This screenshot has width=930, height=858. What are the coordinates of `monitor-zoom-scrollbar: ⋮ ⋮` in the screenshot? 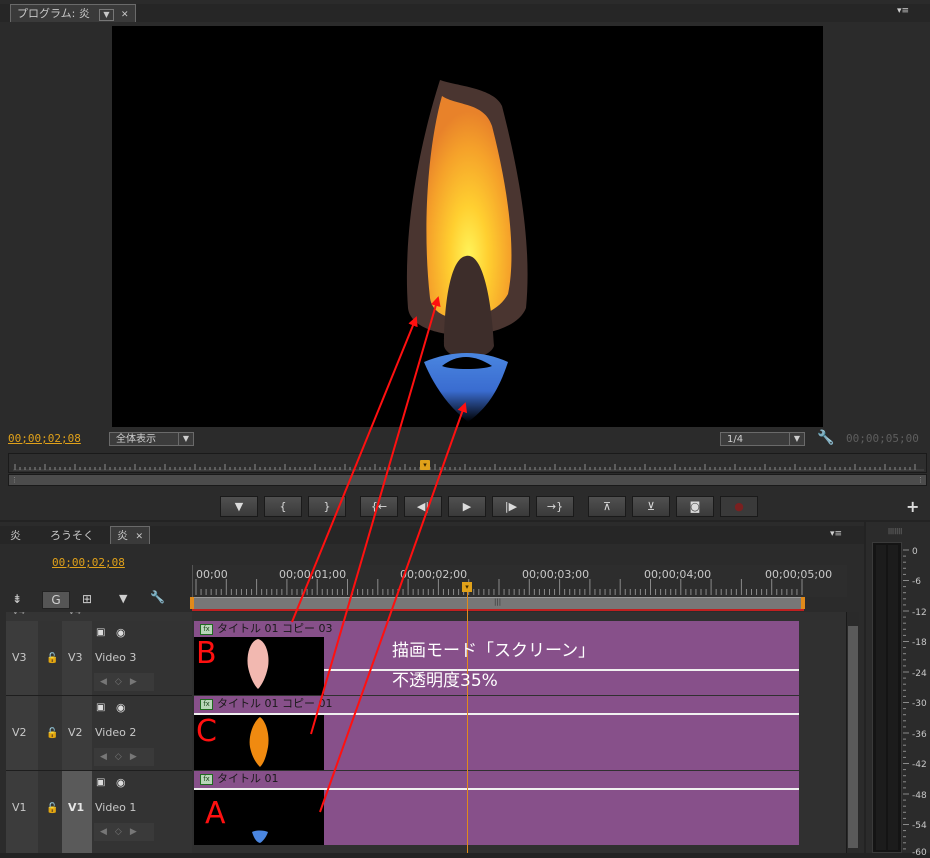 It's located at (467, 480).